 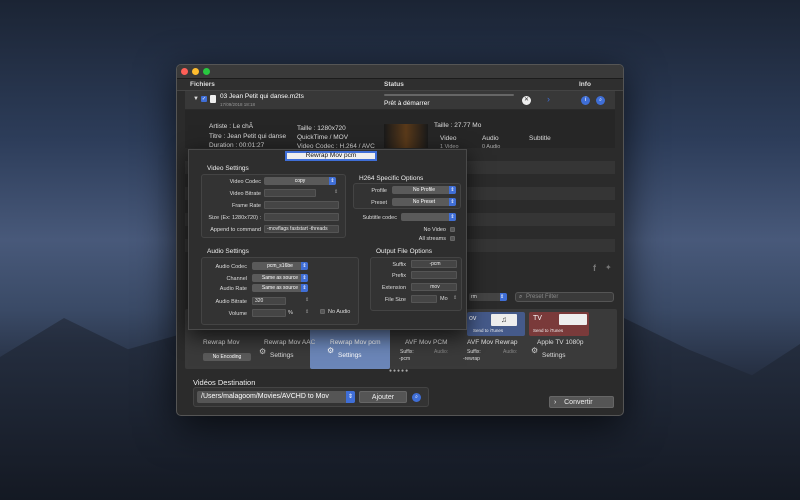 What do you see at coordinates (594, 268) in the screenshot?
I see `facebook-icon: f` at bounding box center [594, 268].